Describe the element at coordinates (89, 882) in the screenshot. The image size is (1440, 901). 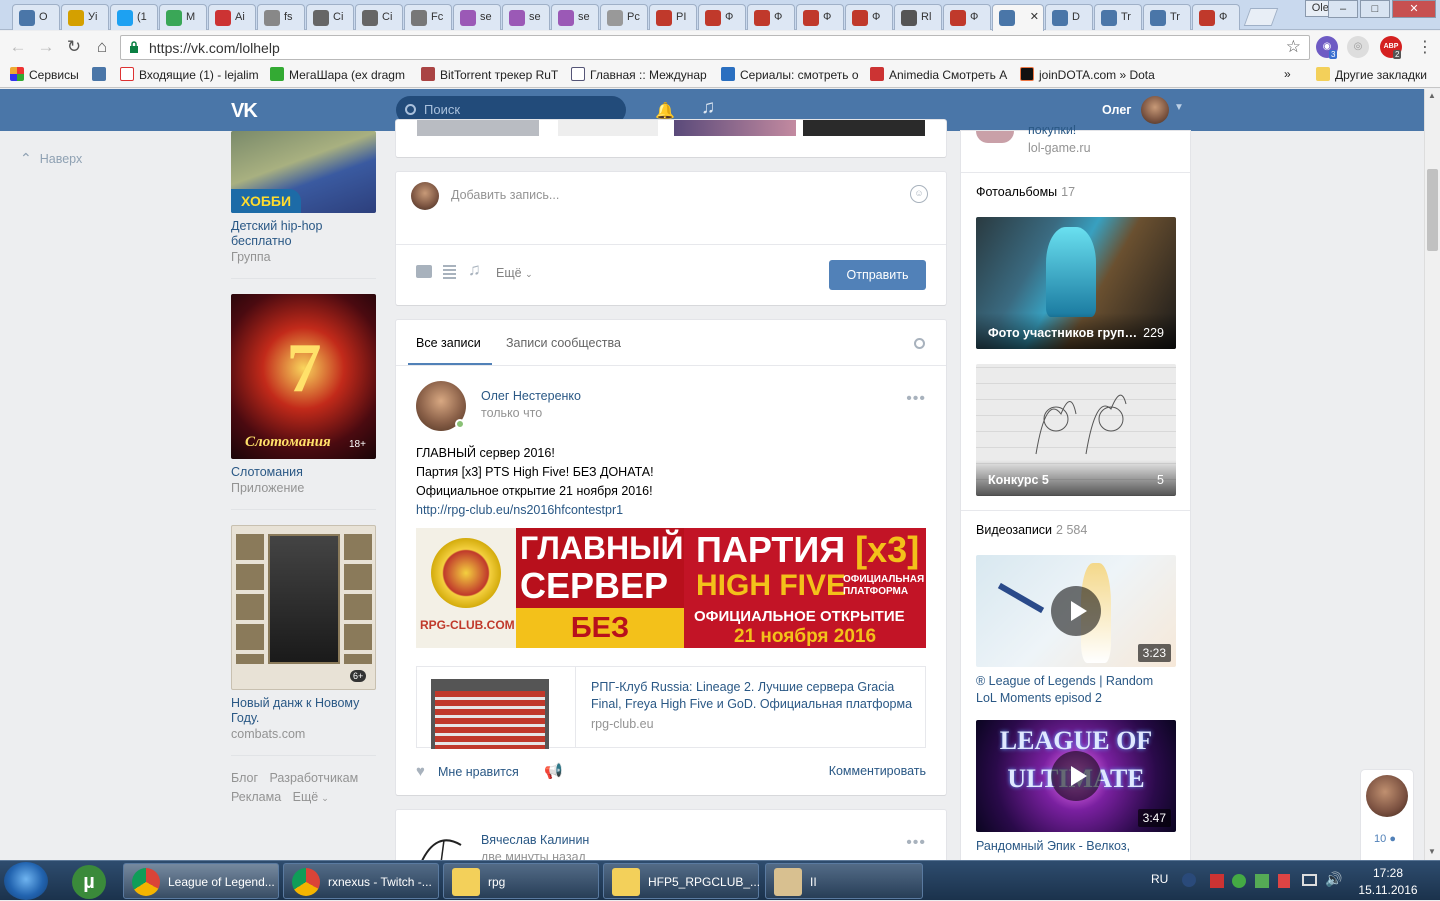
I see `utorrent-icon: µ` at that location.